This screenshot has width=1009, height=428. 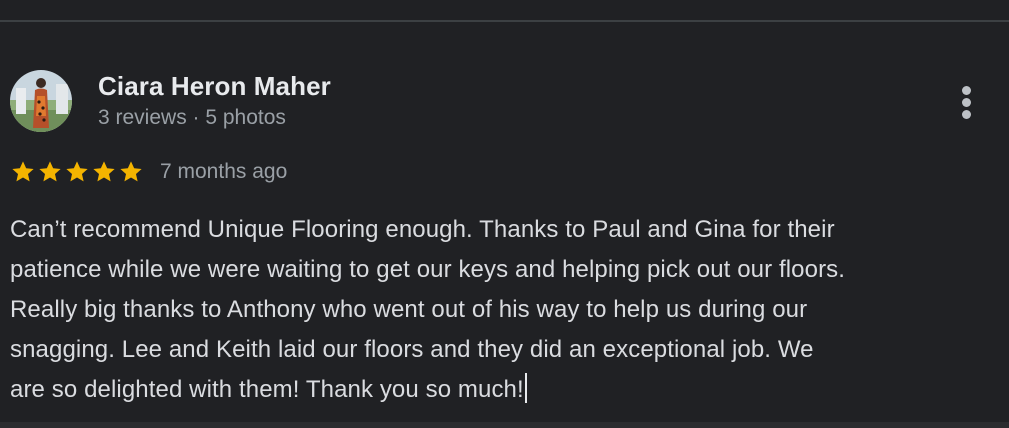 What do you see at coordinates (214, 86) in the screenshot?
I see `reviewer-name: Ciara Heron Maher` at bounding box center [214, 86].